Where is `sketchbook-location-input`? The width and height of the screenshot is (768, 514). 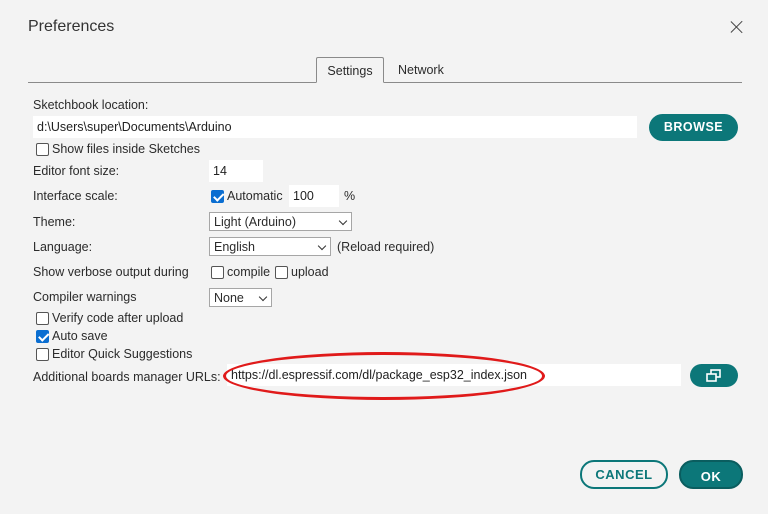 sketchbook-location-input is located at coordinates (335, 127).